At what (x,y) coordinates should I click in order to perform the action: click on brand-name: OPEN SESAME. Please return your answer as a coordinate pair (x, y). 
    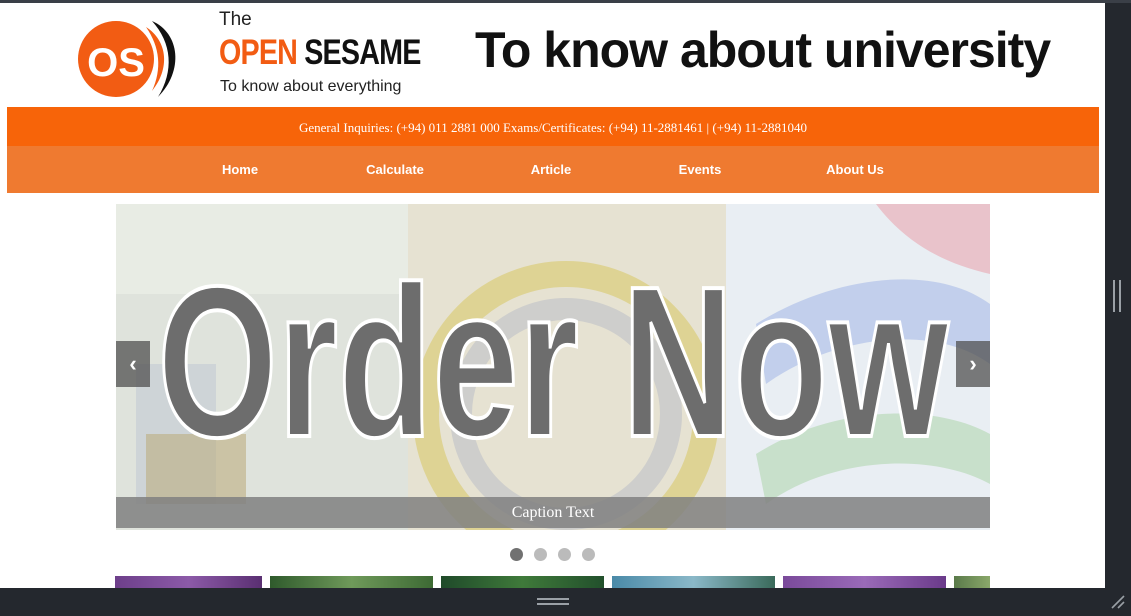
    Looking at the image, I should click on (320, 53).